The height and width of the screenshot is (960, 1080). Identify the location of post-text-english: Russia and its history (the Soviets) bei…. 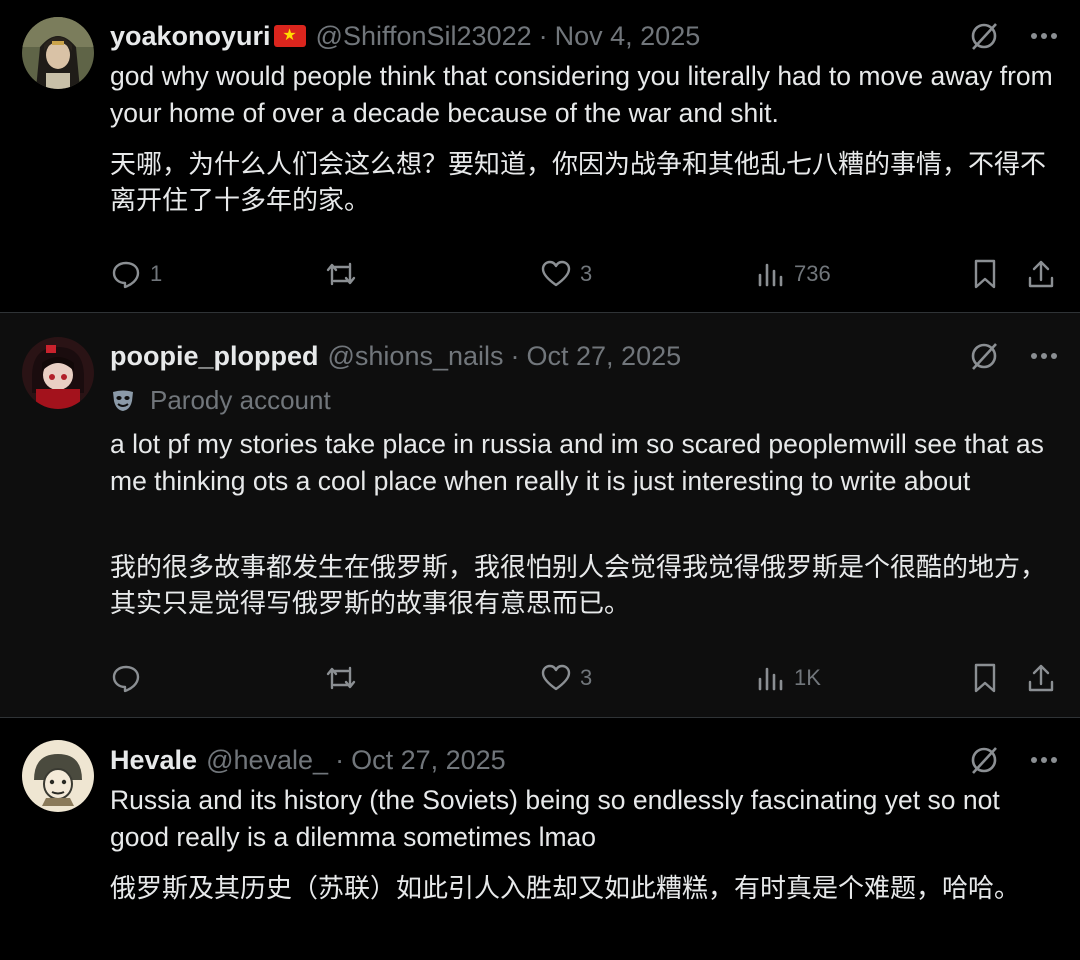
(555, 818).